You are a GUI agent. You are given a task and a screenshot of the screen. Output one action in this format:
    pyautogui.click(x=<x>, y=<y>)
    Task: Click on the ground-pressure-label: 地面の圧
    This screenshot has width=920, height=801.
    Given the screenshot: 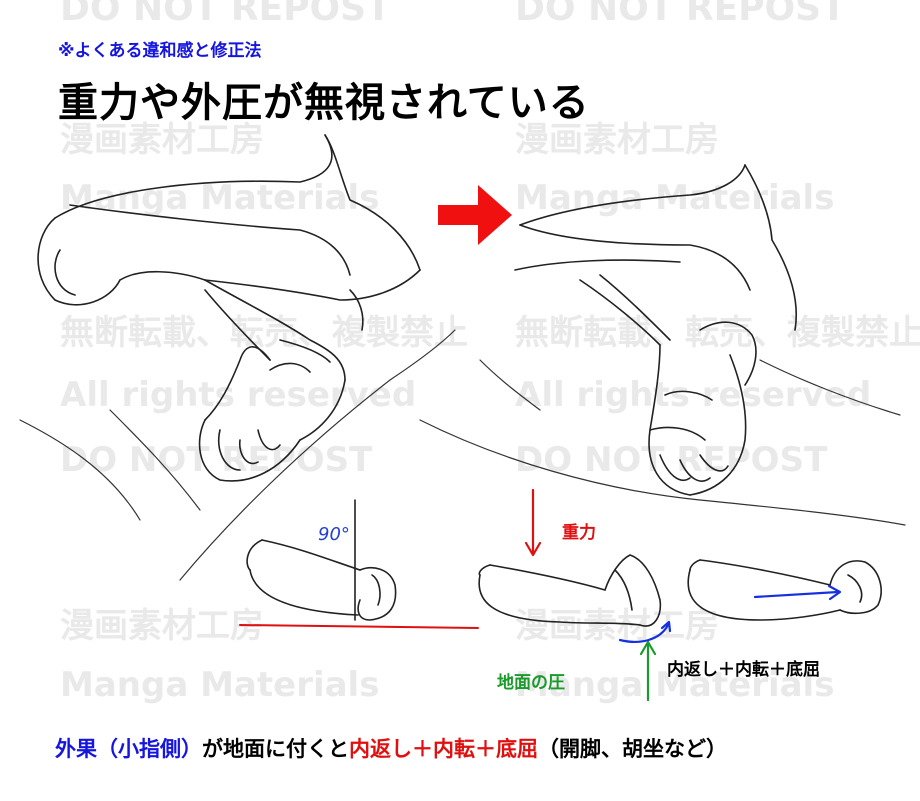 What is the action you would take?
    pyautogui.click(x=531, y=683)
    